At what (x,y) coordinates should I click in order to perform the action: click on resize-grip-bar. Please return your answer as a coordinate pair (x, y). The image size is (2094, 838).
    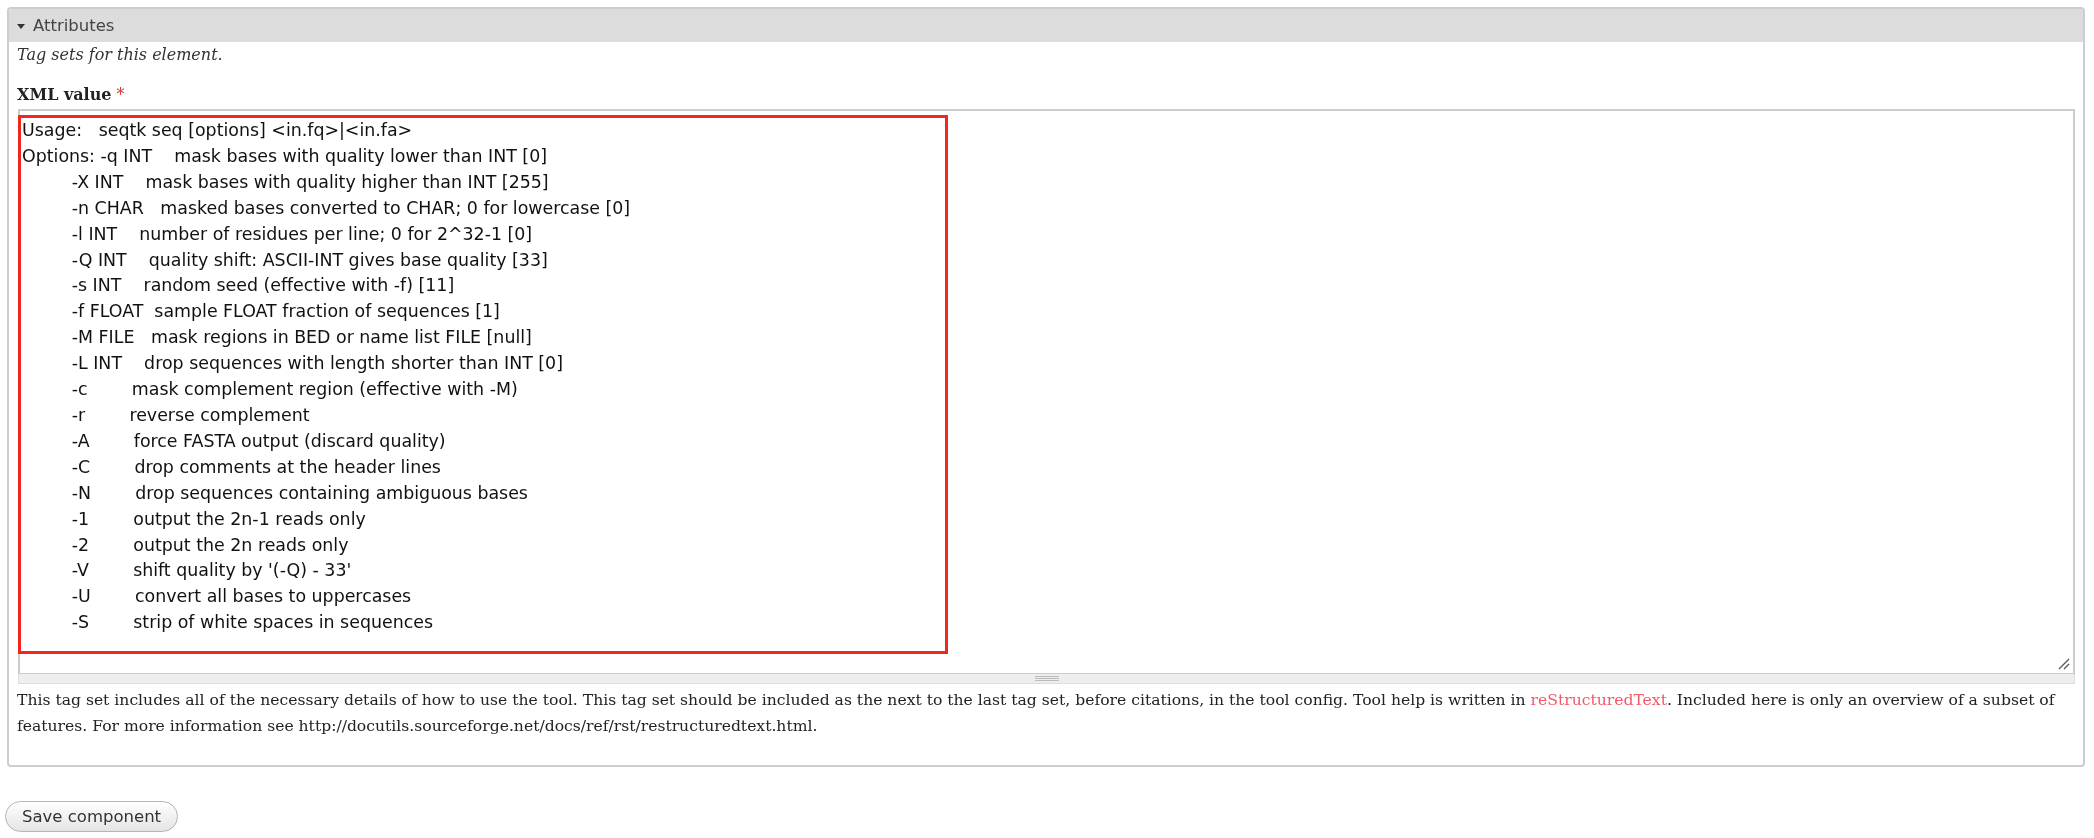
    Looking at the image, I should click on (1046, 679).